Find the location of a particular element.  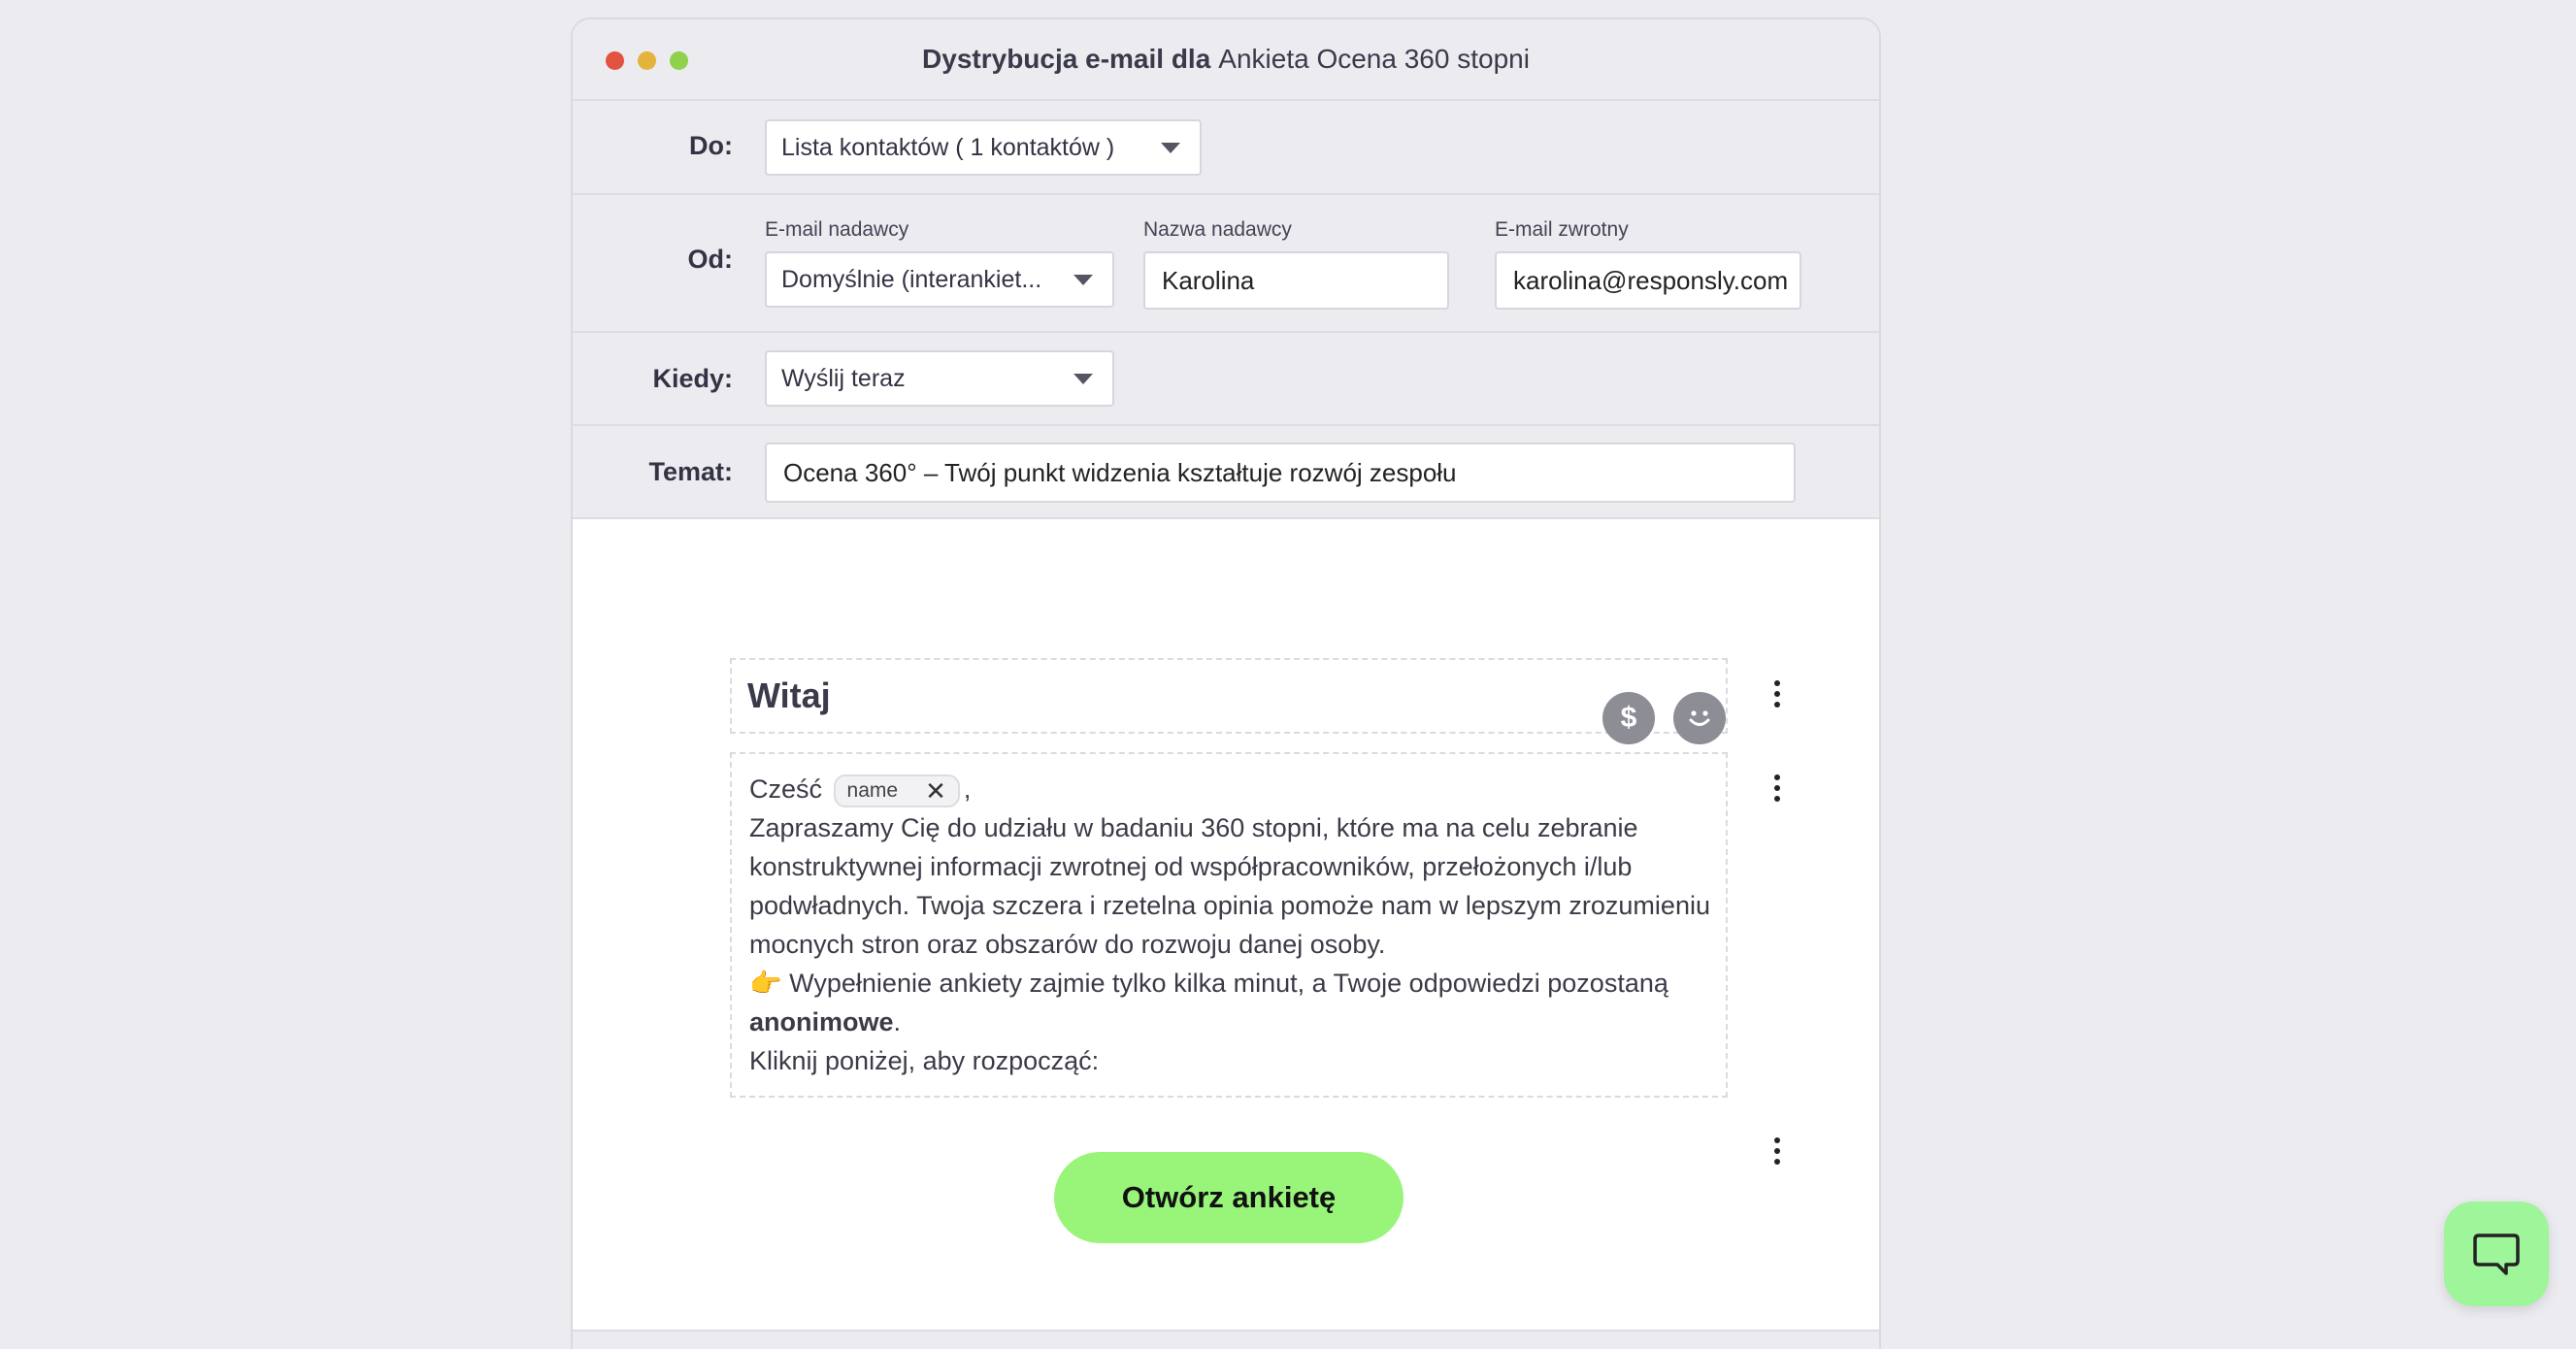

editor-footer-strip is located at coordinates (1226, 1339).